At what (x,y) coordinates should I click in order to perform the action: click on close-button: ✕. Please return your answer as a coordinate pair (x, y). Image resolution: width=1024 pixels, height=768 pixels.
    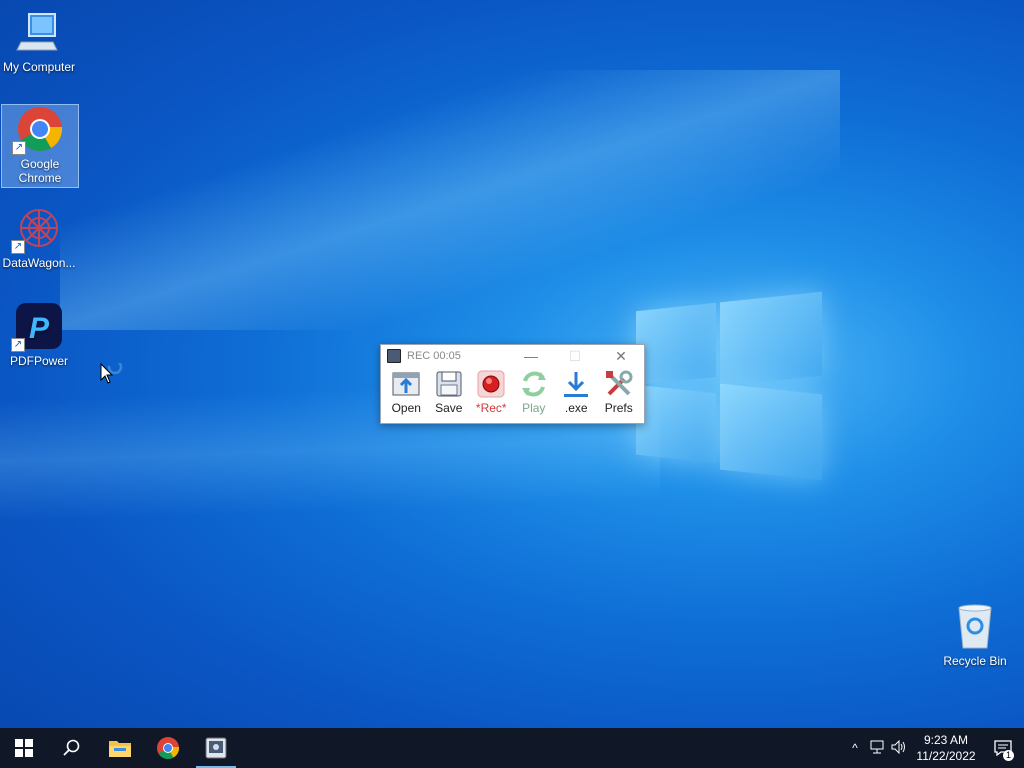
    Looking at the image, I should click on (621, 356).